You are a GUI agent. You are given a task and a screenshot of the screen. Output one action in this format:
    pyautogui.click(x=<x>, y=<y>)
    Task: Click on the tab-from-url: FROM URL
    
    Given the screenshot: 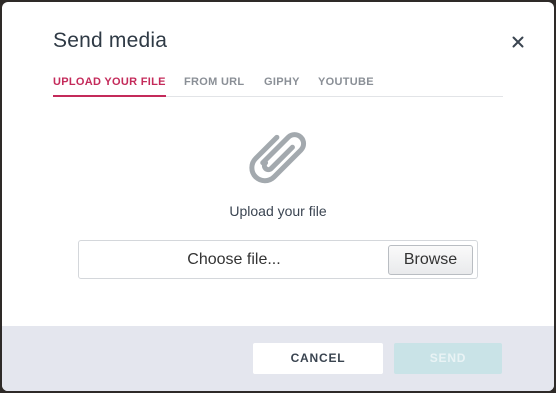 What is the action you would take?
    pyautogui.click(x=214, y=86)
    